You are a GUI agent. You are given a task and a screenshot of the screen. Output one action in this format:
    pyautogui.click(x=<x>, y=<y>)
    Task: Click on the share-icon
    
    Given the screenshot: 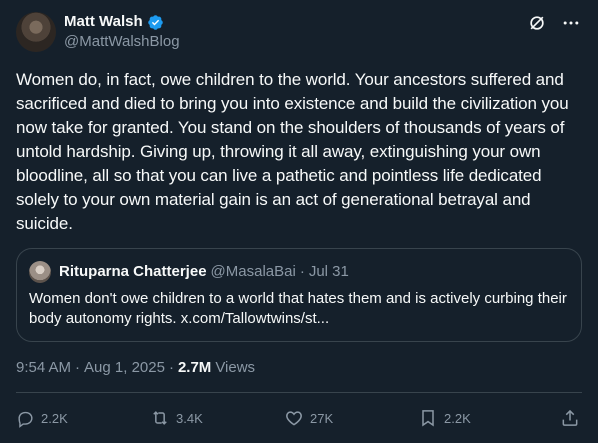 What is the action you would take?
    pyautogui.click(x=570, y=418)
    